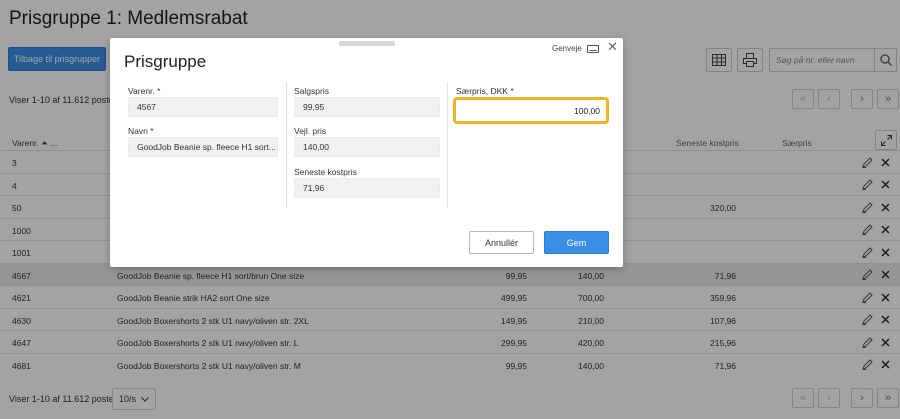 Image resolution: width=900 pixels, height=419 pixels. What do you see at coordinates (531, 110) in the screenshot?
I see `saerpris-input: 100,00` at bounding box center [531, 110].